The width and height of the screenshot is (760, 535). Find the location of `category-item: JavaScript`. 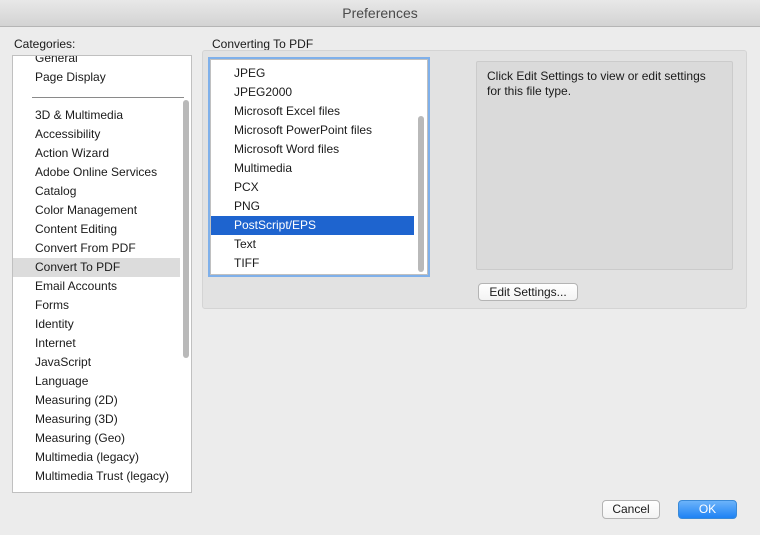

category-item: JavaScript is located at coordinates (96, 362).